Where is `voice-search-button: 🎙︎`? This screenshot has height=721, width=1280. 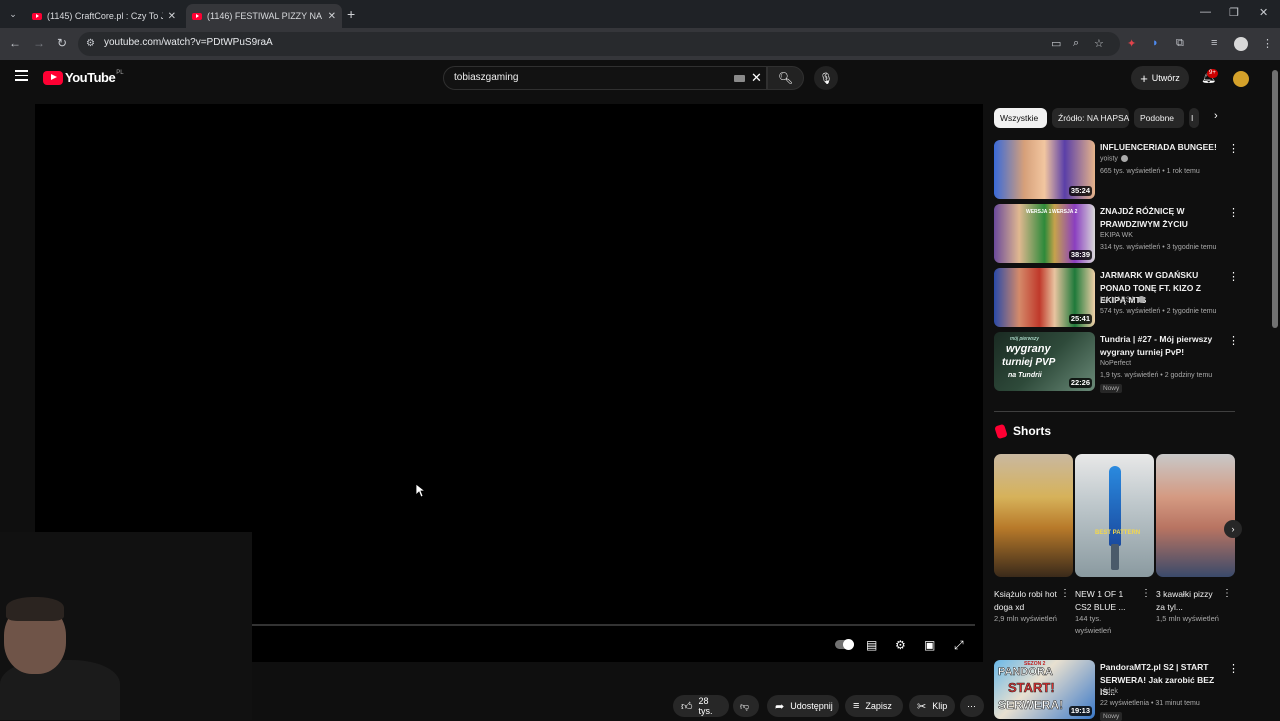 voice-search-button: 🎙︎ is located at coordinates (826, 78).